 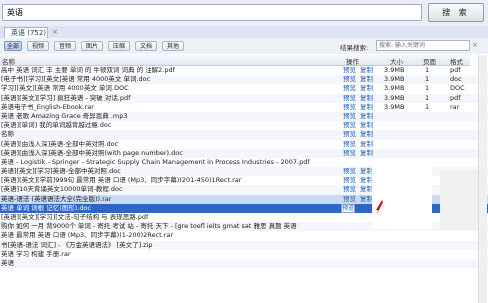 What do you see at coordinates (77, 244) in the screenshot?
I see `file-name: 书[英语-语法 词汇] - 《万金英语语法》 [英文了].zip` at bounding box center [77, 244].